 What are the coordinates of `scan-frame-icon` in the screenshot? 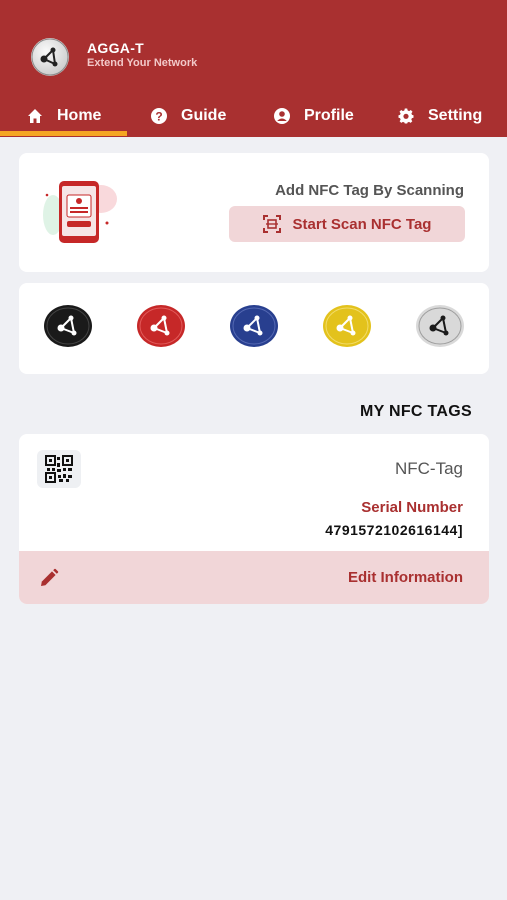 It's located at (271, 224).